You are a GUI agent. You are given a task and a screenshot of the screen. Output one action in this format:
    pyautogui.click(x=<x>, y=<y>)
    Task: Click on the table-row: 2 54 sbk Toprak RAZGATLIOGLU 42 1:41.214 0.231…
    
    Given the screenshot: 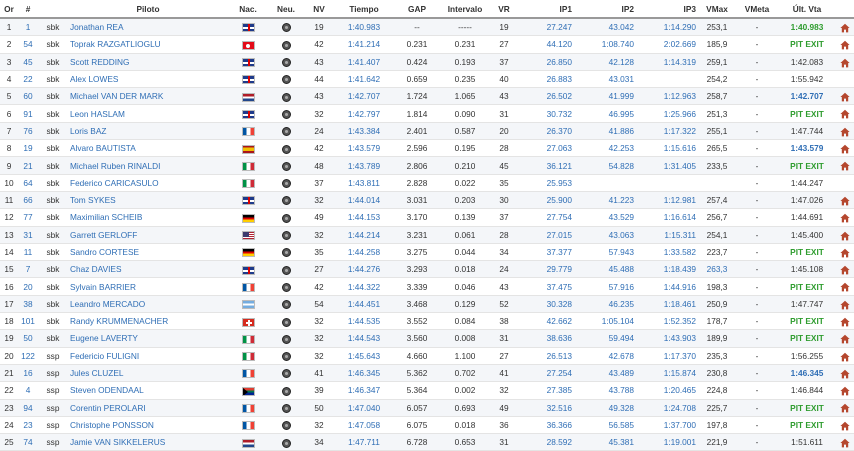 What is the action you would take?
    pyautogui.click(x=427, y=44)
    